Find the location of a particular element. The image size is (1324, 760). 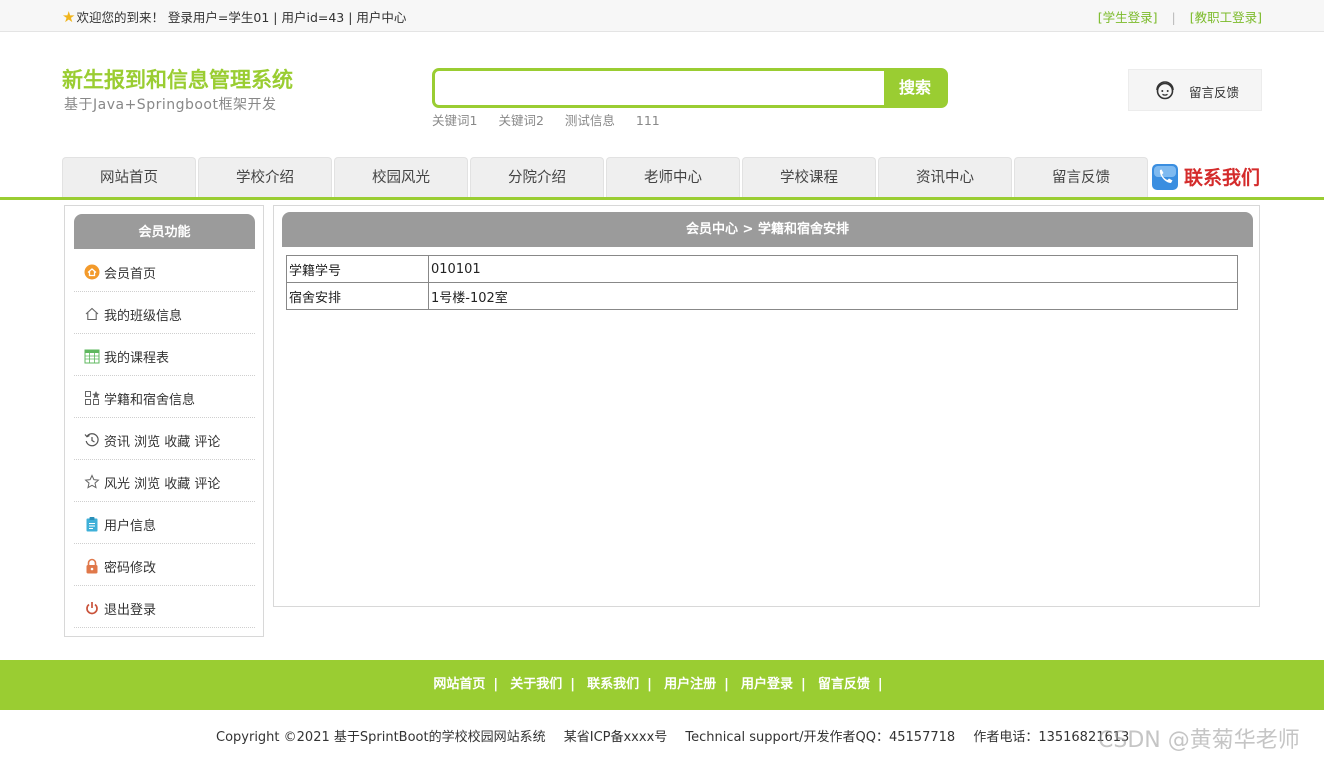

feedback-label: 留言反馈 is located at coordinates (1214, 92).